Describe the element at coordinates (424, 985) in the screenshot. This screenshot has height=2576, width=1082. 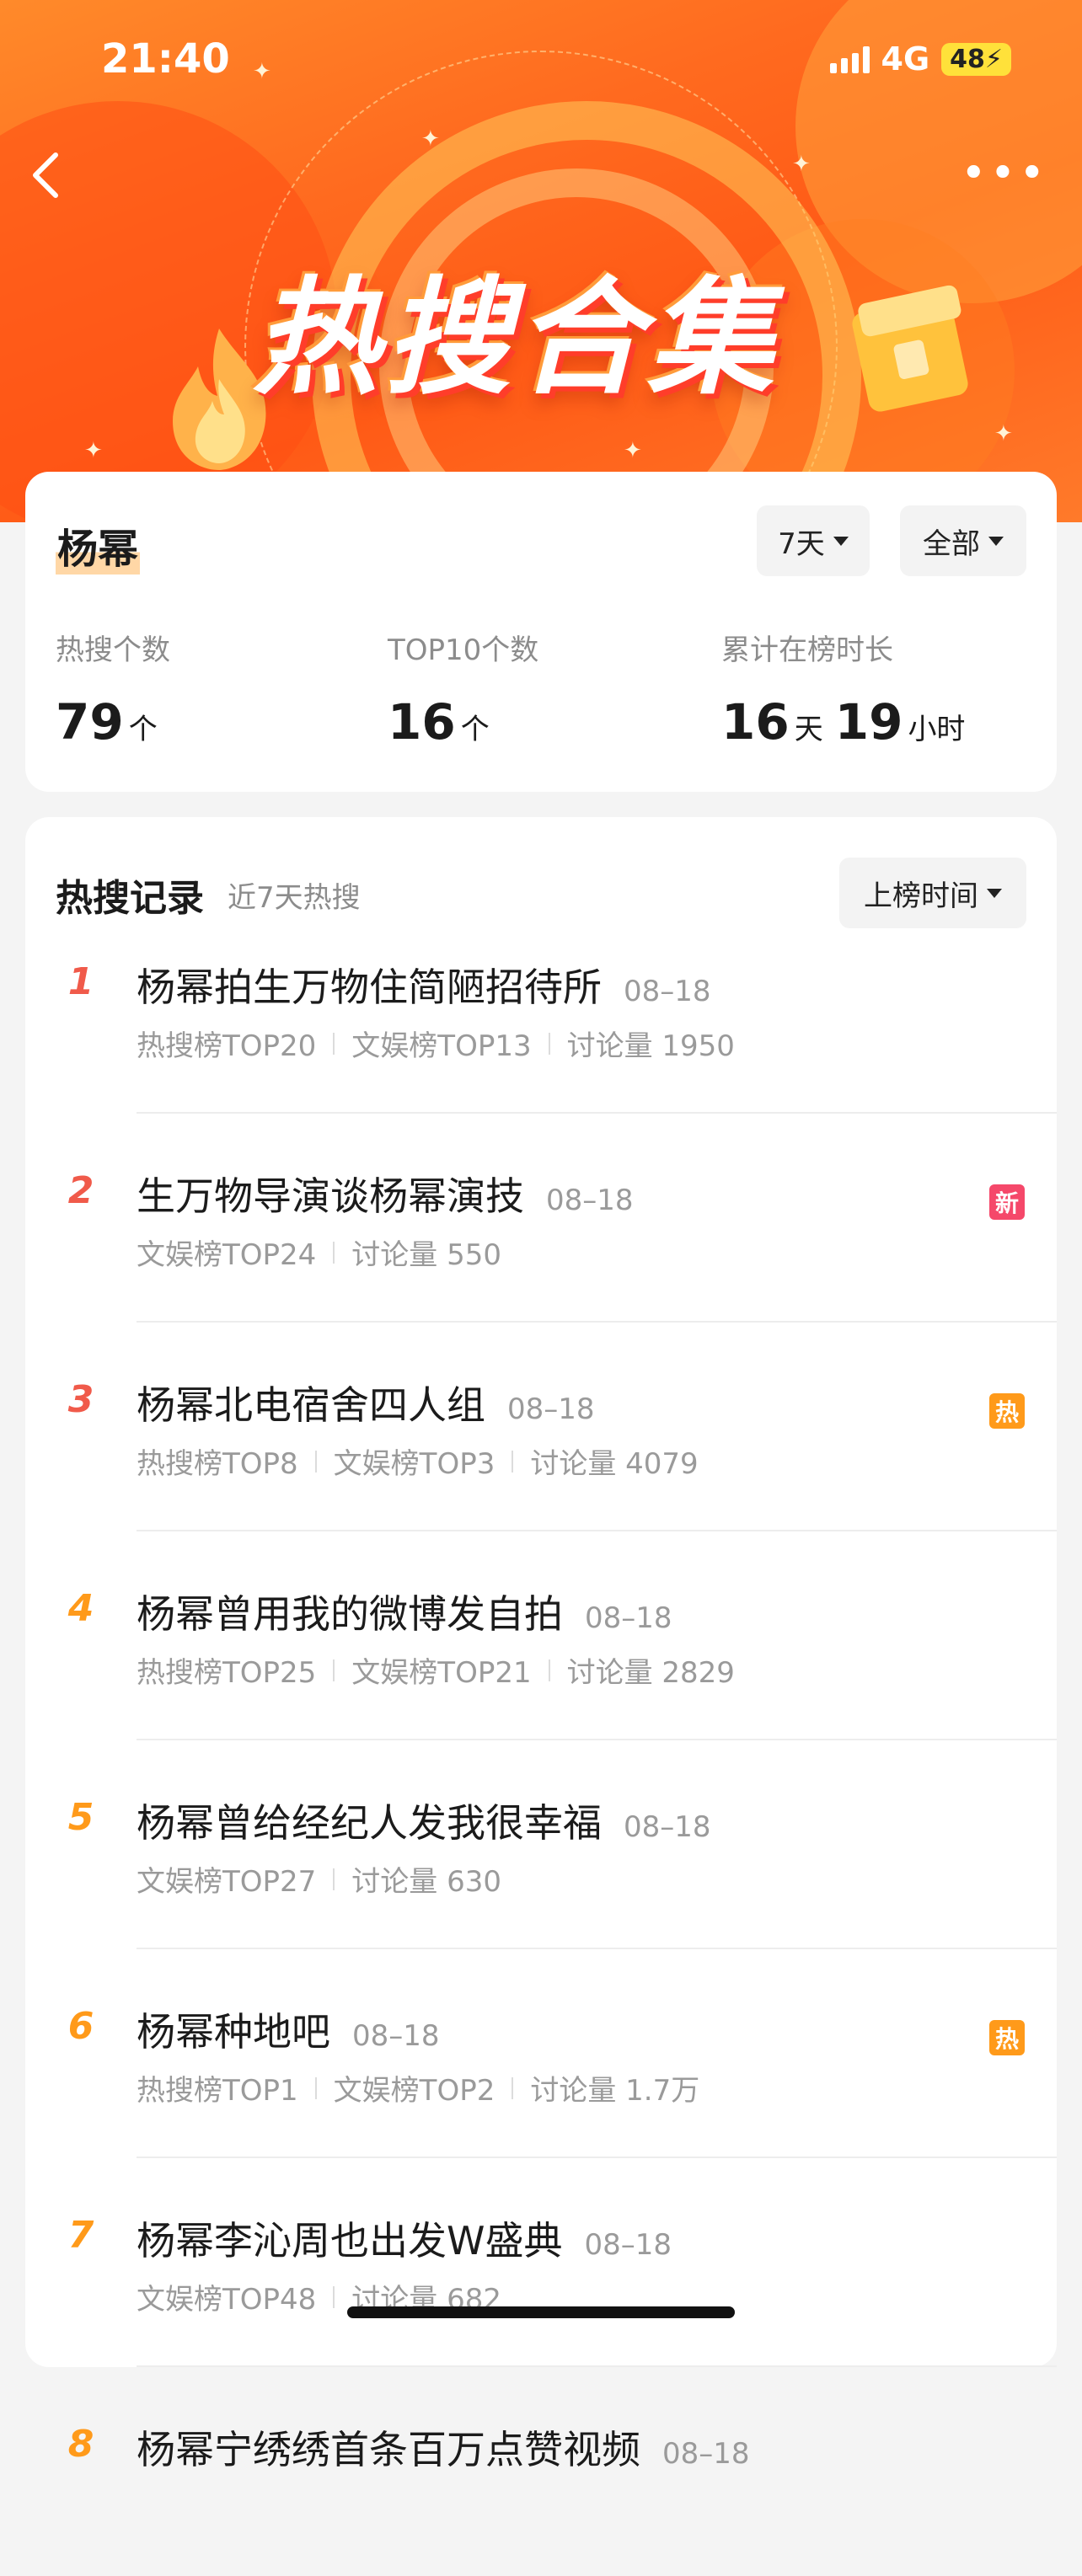
I see `item-title-line: 杨幂拍生万物住简陋招待所 08–18` at that location.